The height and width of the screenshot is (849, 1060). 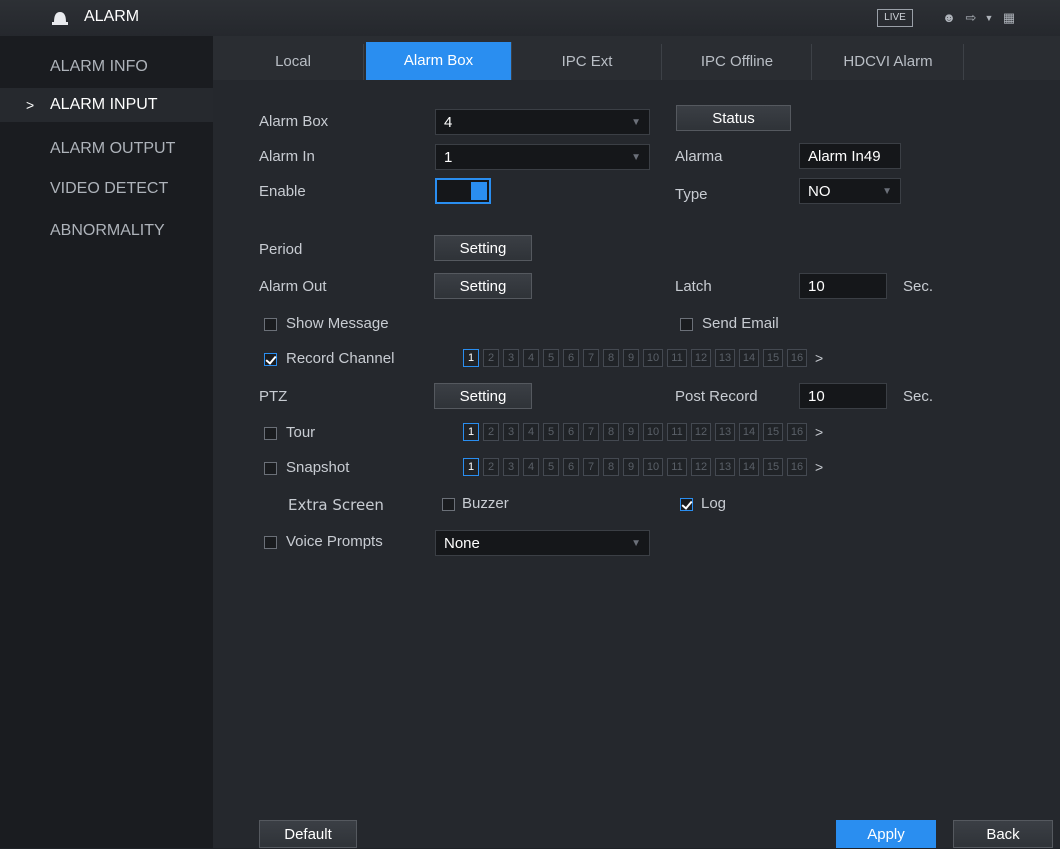 I want to click on tab-hdcvi-alarm: HDCVI Alarm, so click(x=888, y=62).